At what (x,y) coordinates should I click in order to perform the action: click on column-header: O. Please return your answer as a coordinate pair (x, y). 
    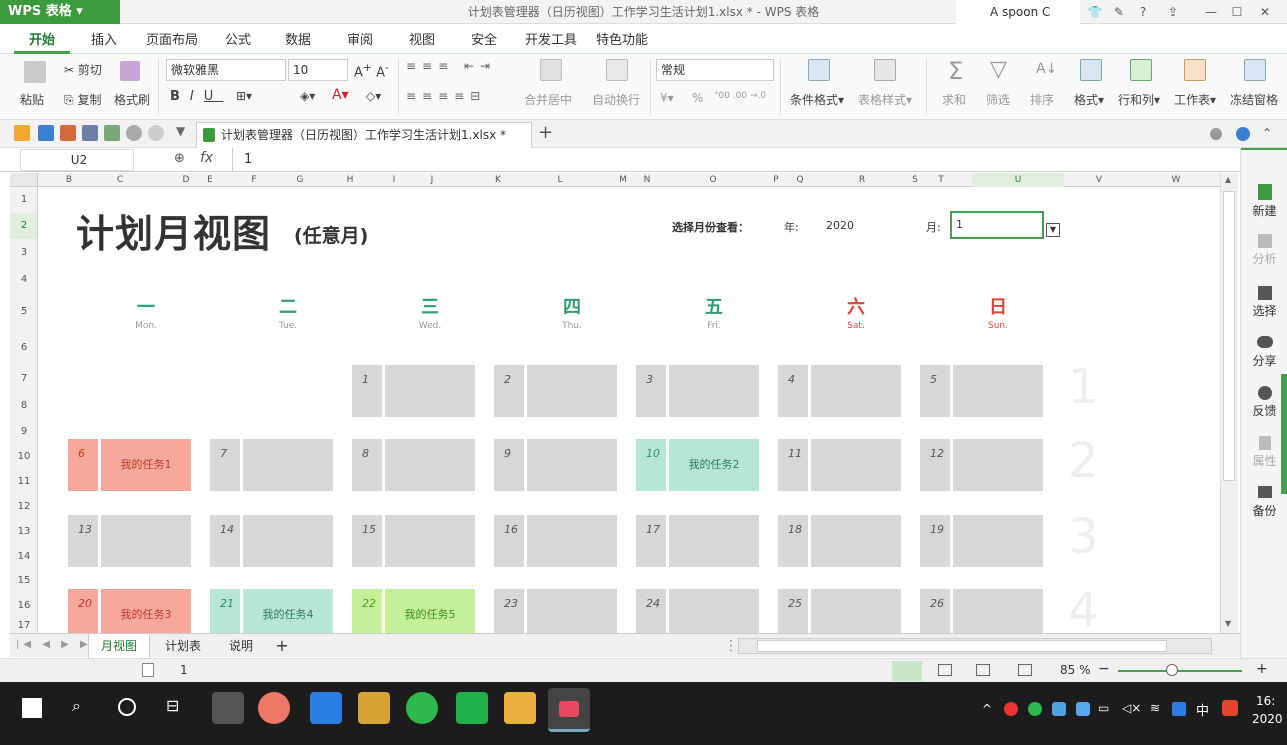
    Looking at the image, I should click on (713, 180).